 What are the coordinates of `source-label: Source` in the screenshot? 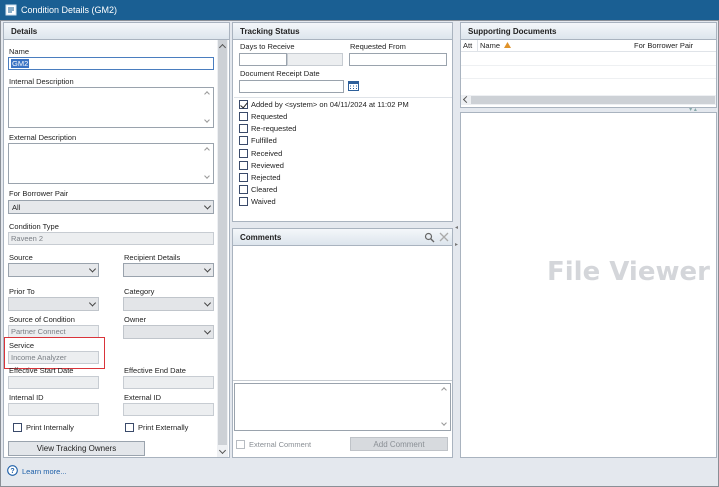 It's located at (21, 257).